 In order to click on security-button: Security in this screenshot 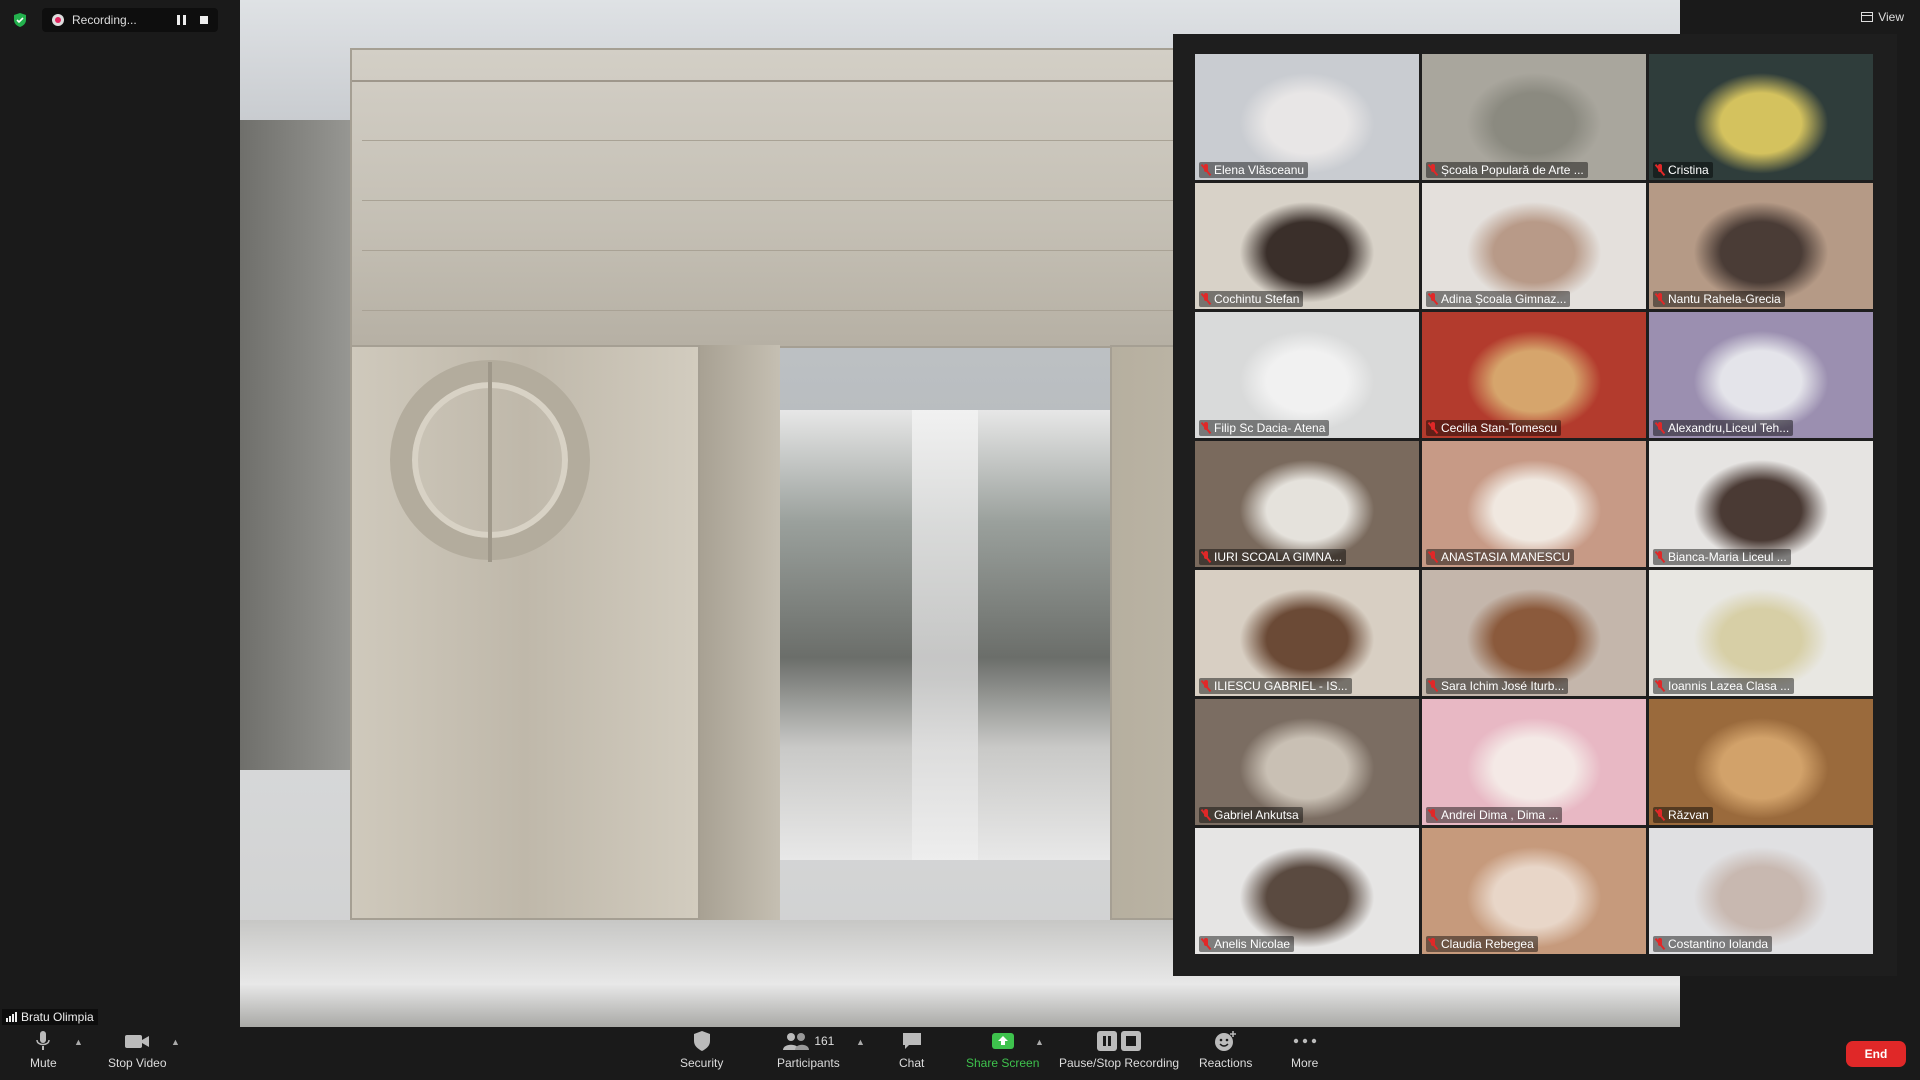, I will do `click(701, 1049)`.